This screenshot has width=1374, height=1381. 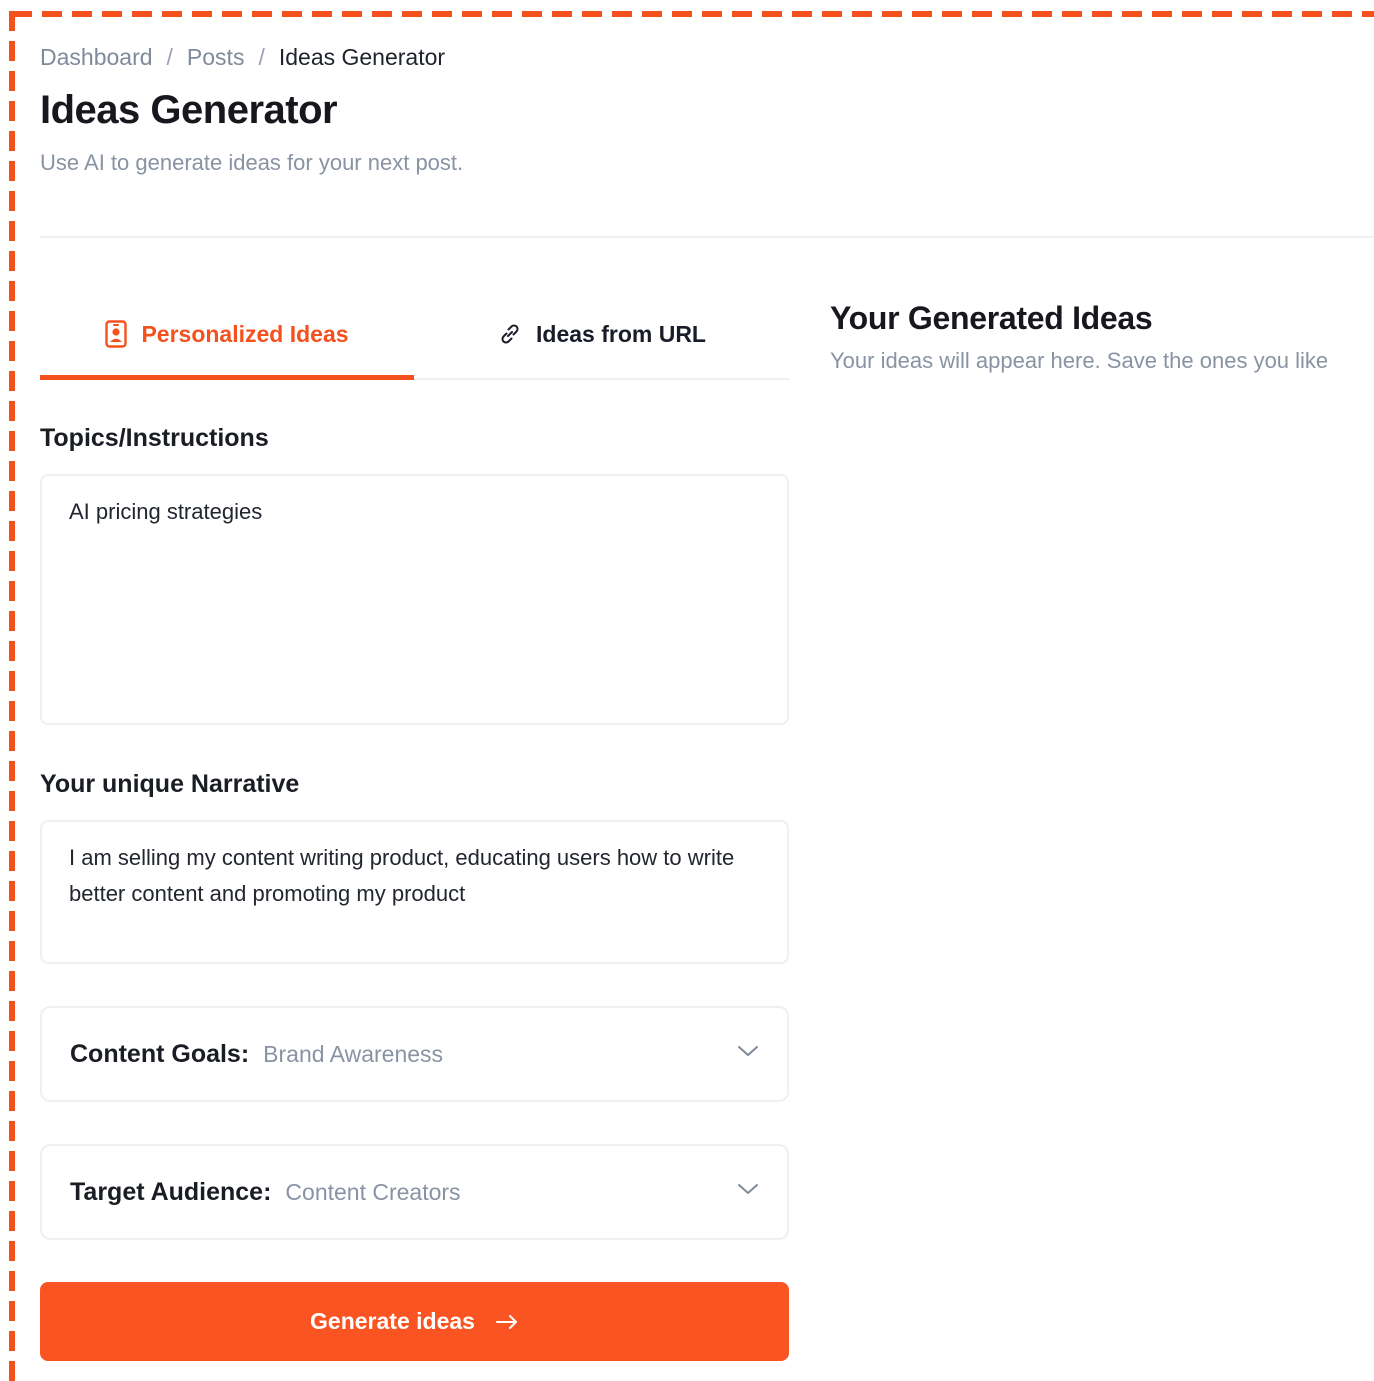 I want to click on generate-ideas-label: Generate ideas, so click(x=392, y=1321).